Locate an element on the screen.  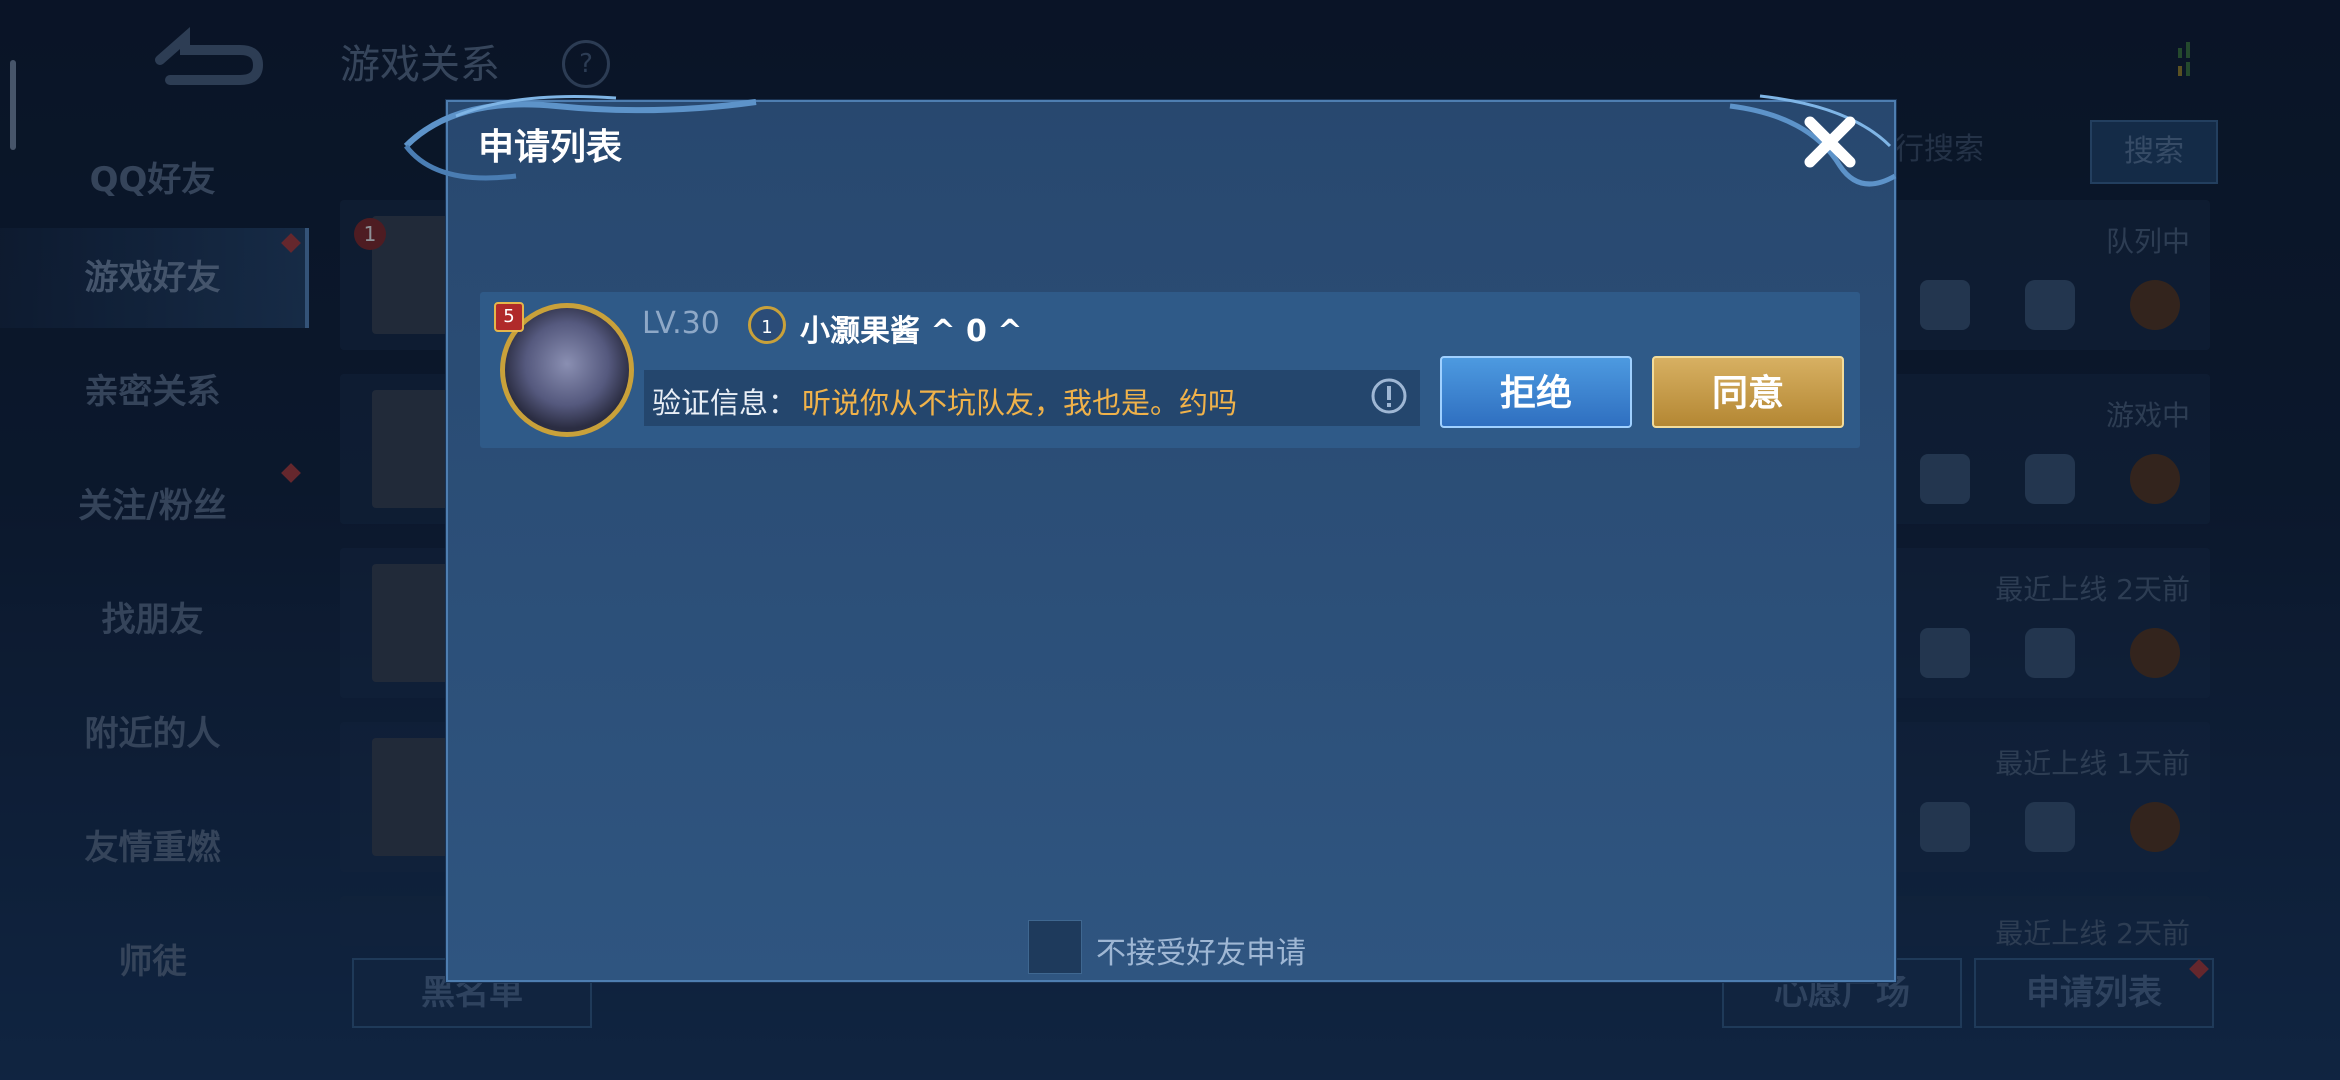
checkbox-label: 不接受好友申请 is located at coordinates (1201, 953).